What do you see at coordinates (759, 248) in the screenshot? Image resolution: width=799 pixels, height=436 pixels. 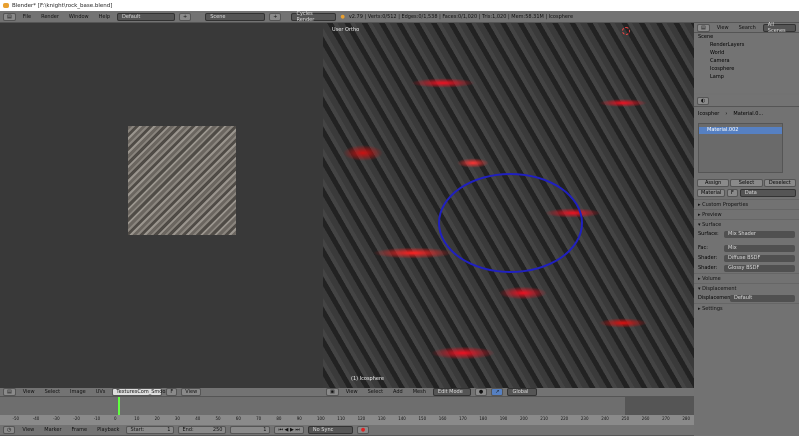 I see `input-select: Mix` at bounding box center [759, 248].